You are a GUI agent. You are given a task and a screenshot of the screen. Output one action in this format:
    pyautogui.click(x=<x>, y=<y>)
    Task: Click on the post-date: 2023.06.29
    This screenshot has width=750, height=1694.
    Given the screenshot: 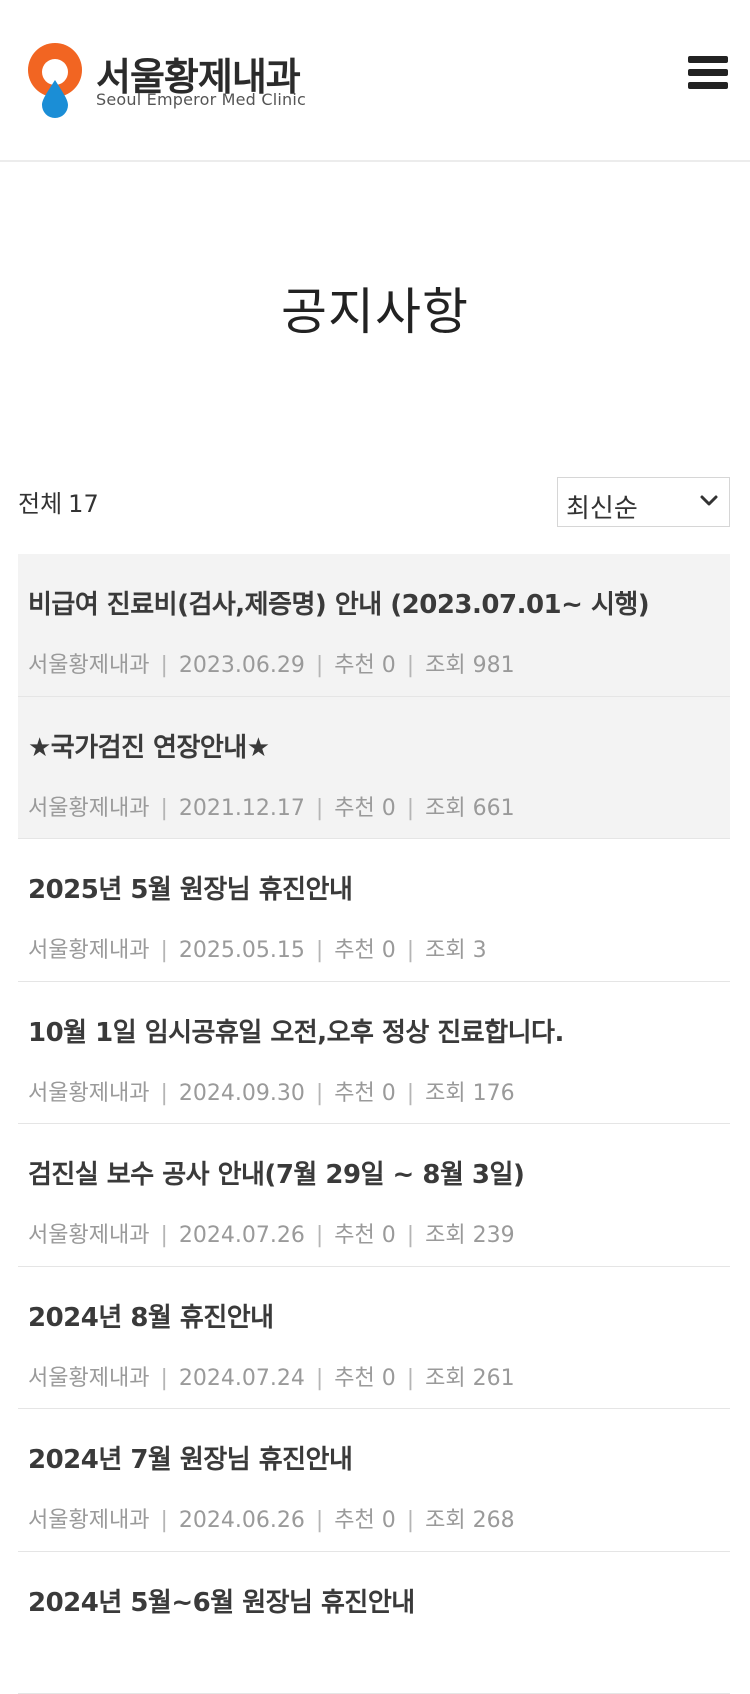 What is the action you would take?
    pyautogui.click(x=242, y=665)
    